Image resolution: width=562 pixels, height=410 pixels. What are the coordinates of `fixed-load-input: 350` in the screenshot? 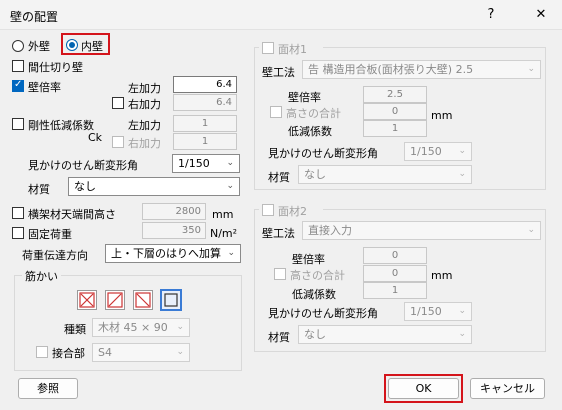 It's located at (174, 230).